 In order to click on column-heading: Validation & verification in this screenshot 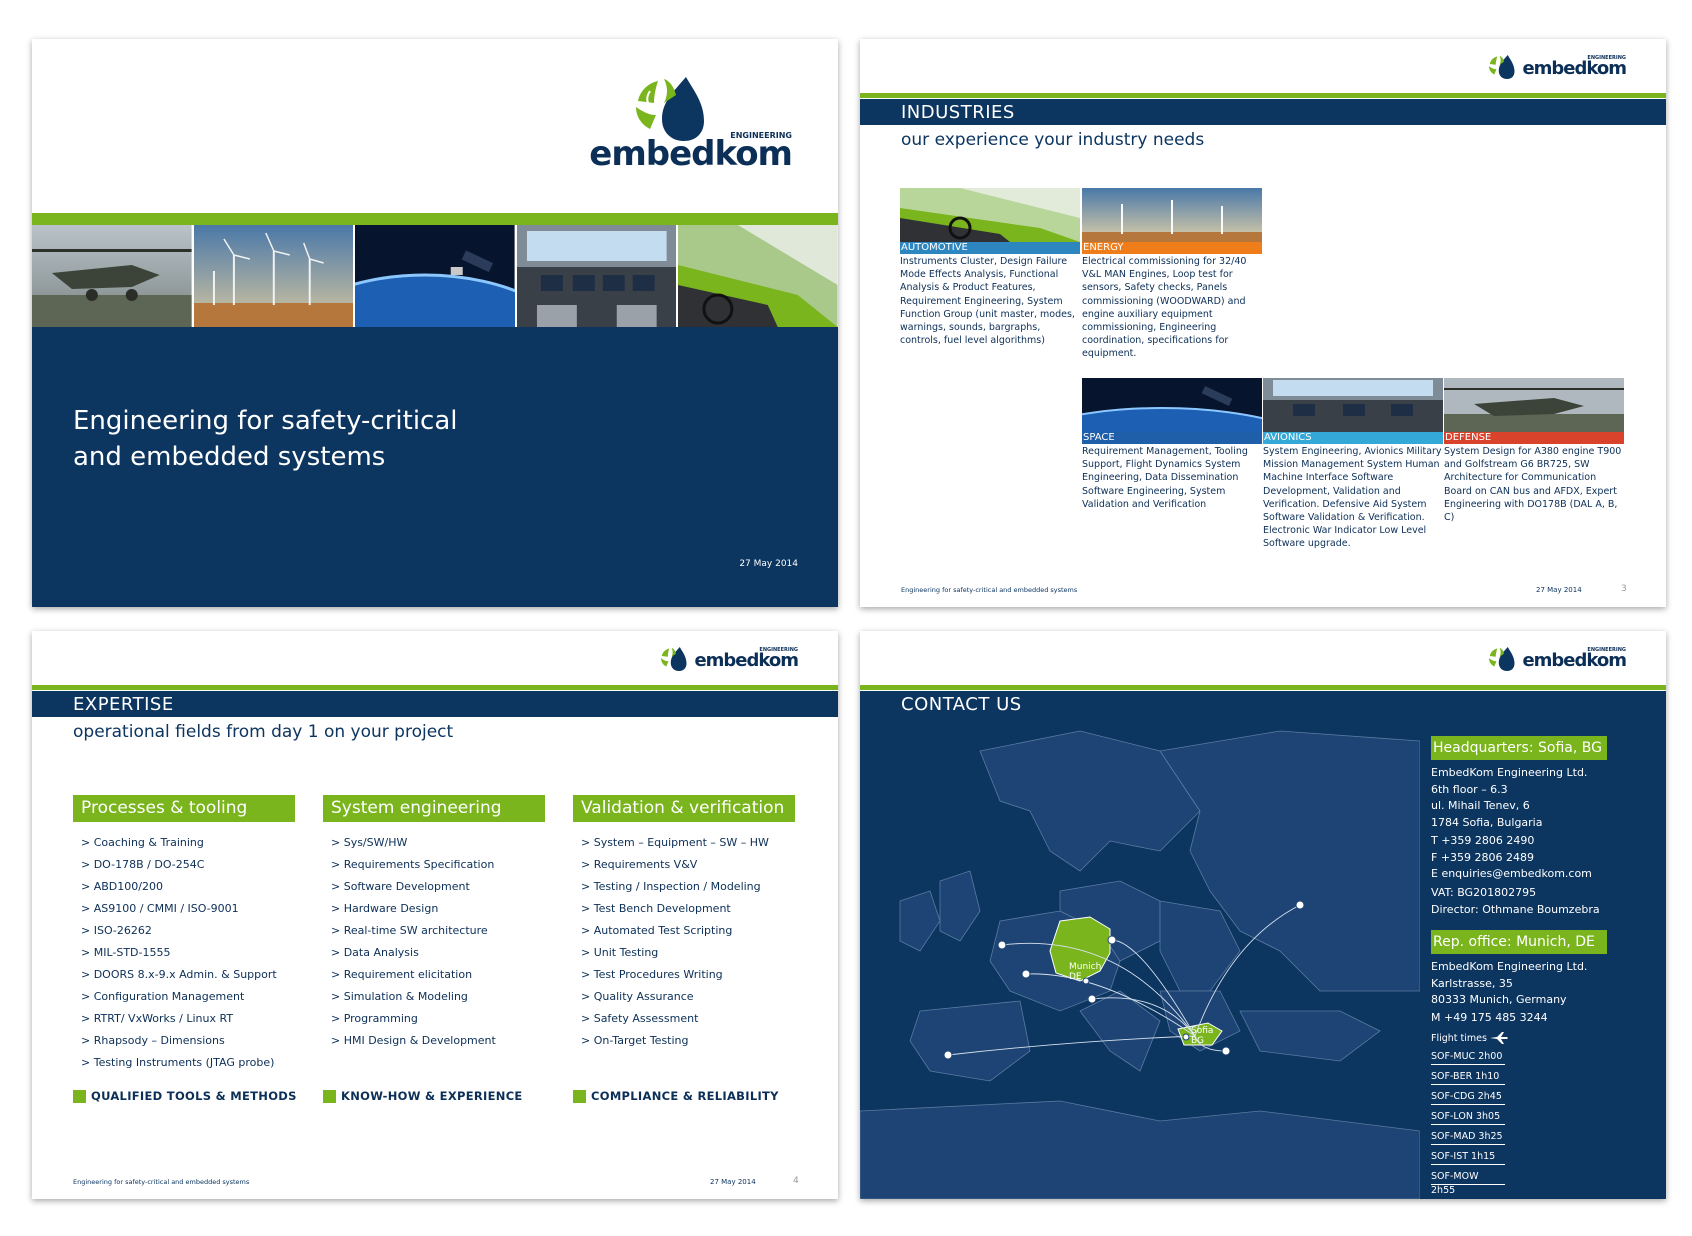, I will do `click(684, 808)`.